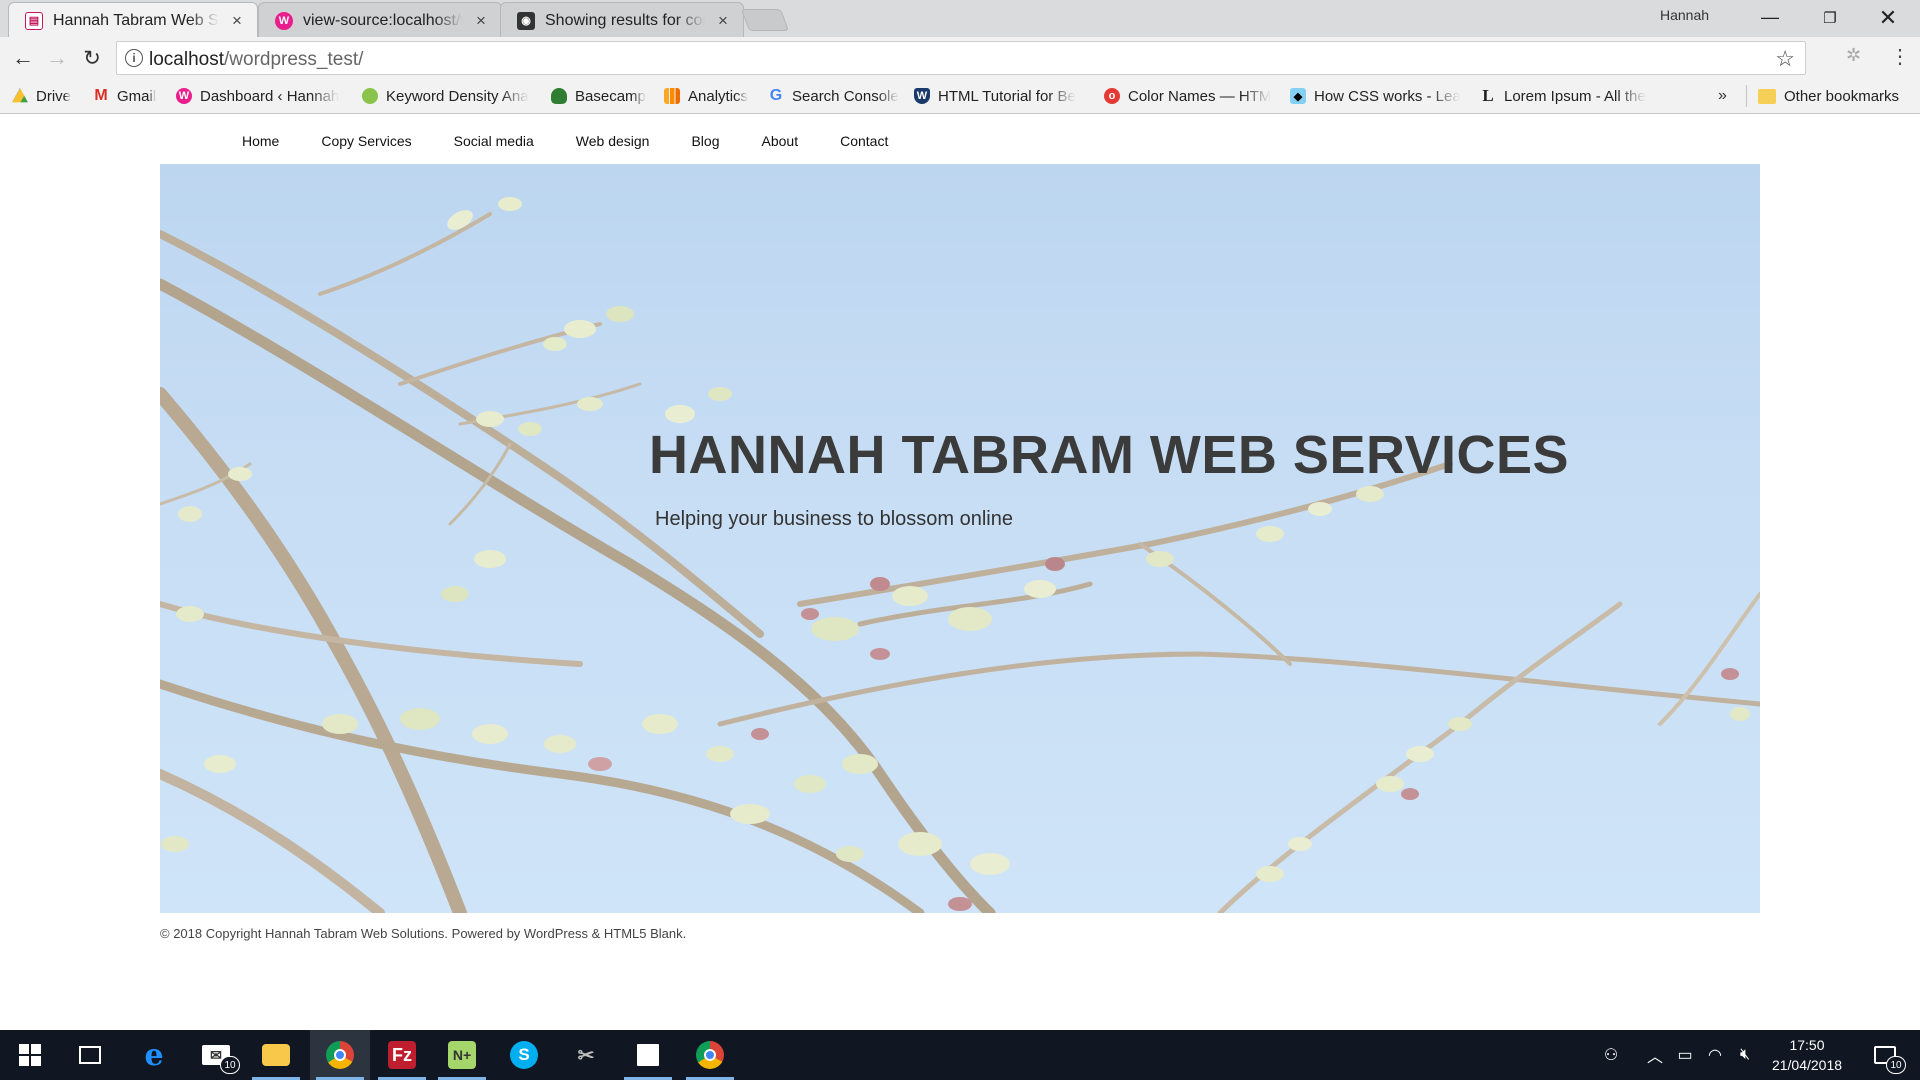 The width and height of the screenshot is (1920, 1080). Describe the element at coordinates (284, 20) in the screenshot. I see `source-icon: W` at that location.